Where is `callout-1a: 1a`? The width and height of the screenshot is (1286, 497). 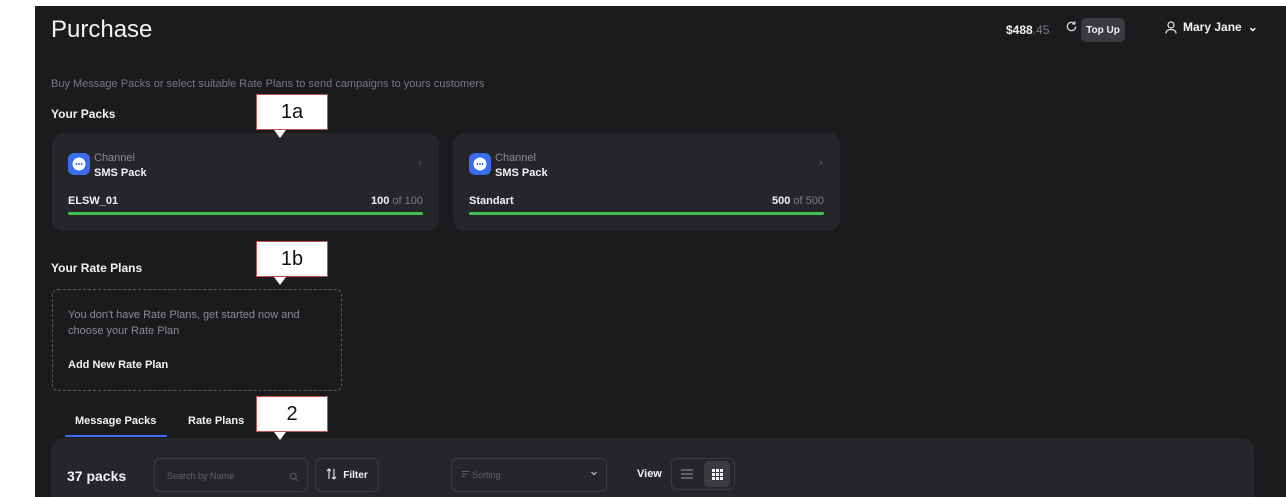 callout-1a: 1a is located at coordinates (292, 116).